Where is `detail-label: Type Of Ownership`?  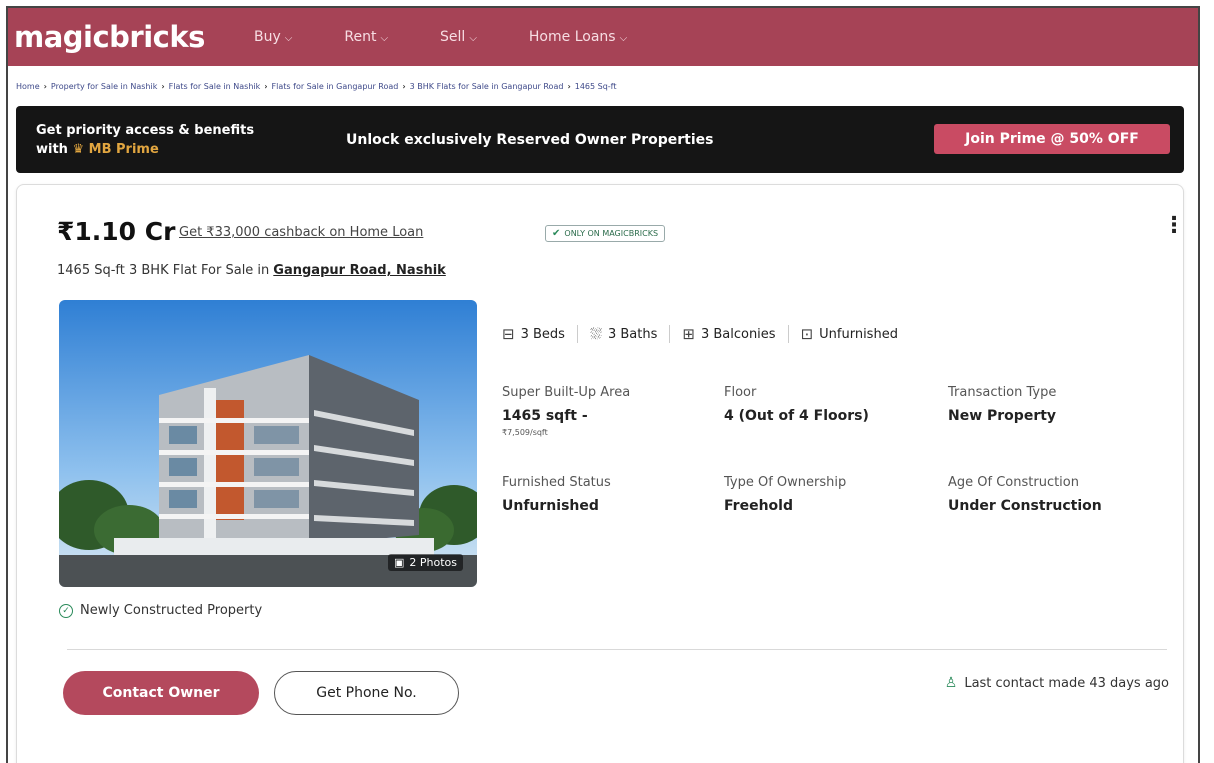
detail-label: Type Of Ownership is located at coordinates (785, 482).